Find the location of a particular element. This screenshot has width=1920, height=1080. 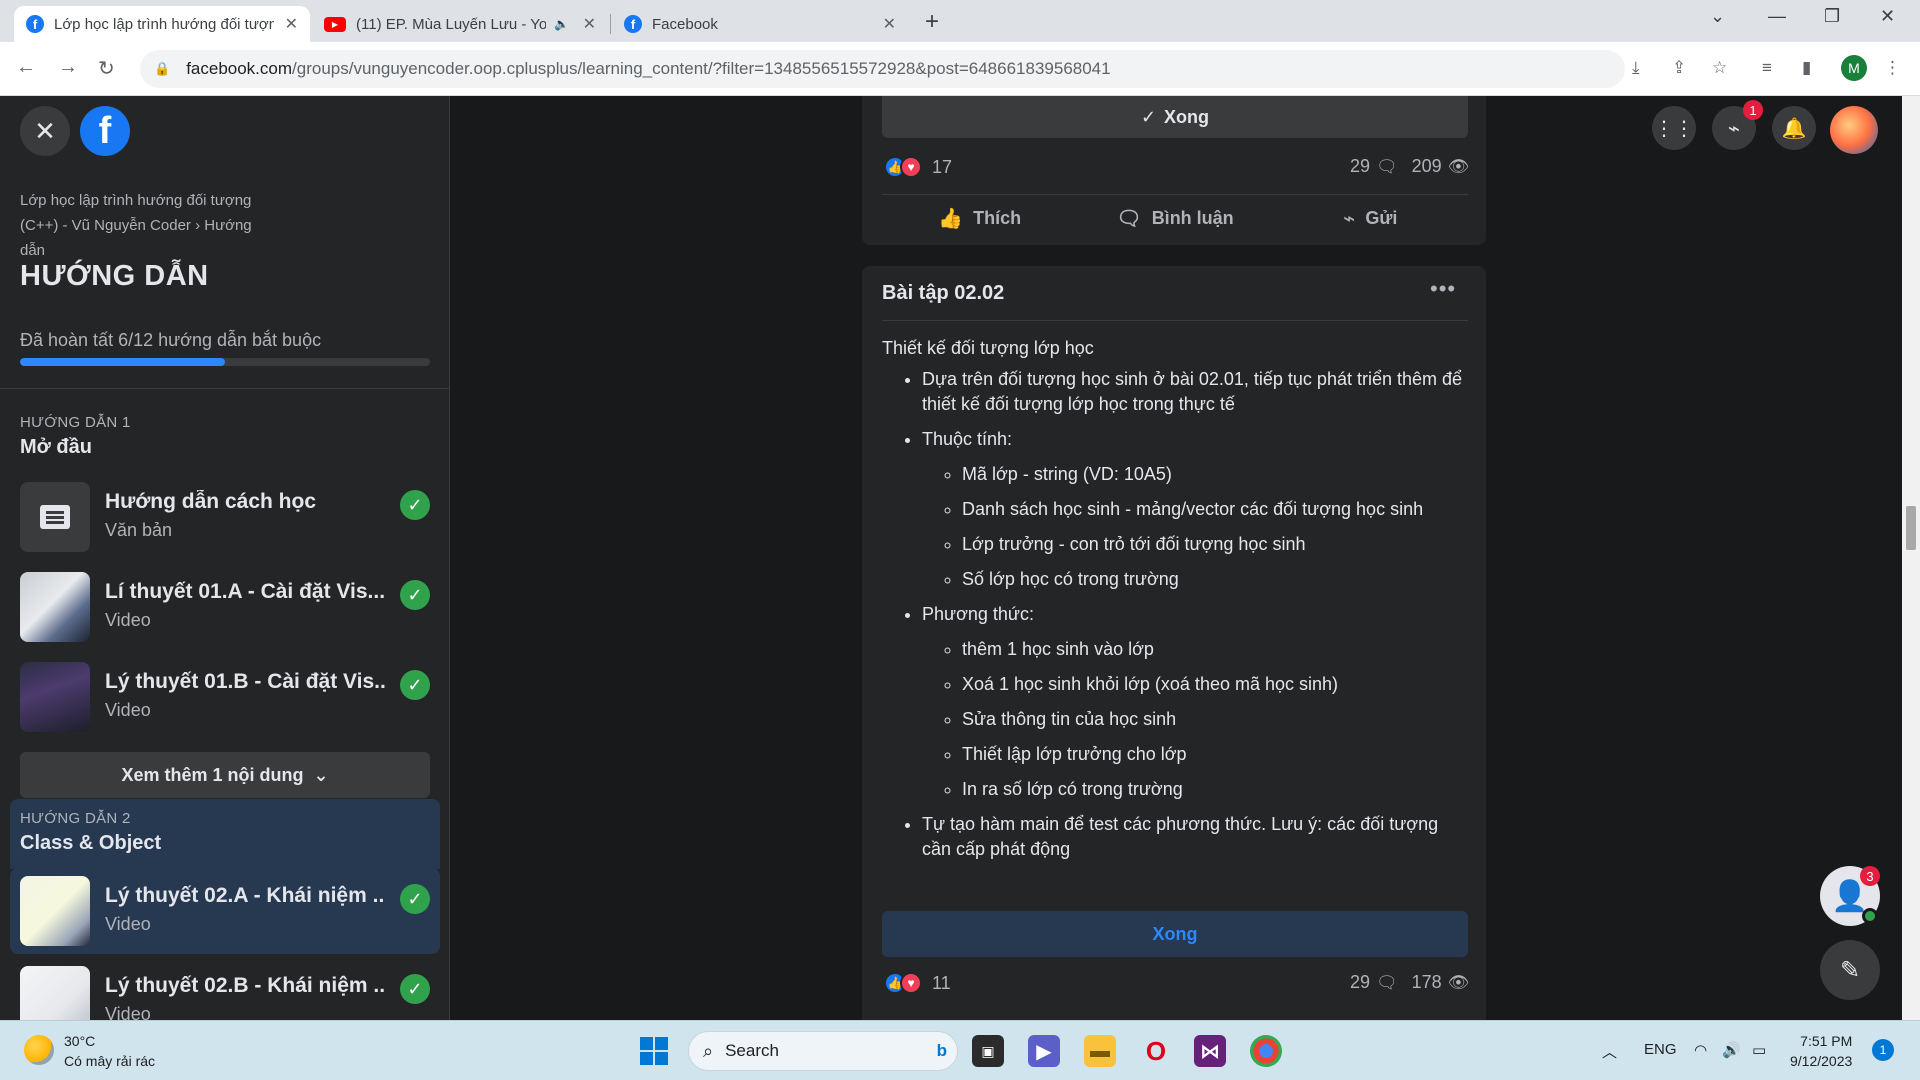

account-avatar is located at coordinates (1854, 130).